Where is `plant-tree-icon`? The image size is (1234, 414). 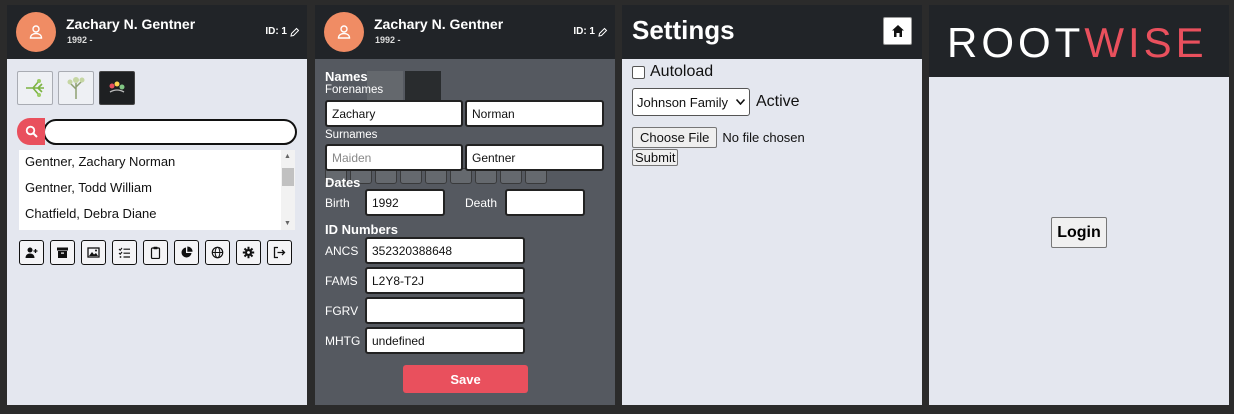
plant-tree-icon is located at coordinates (76, 88).